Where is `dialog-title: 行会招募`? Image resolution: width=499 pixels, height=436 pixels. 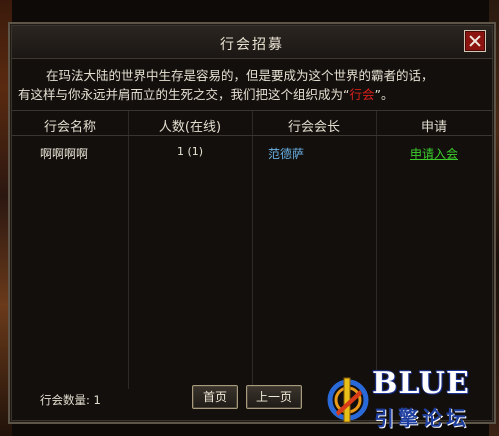 dialog-title: 行会招募 is located at coordinates (252, 45).